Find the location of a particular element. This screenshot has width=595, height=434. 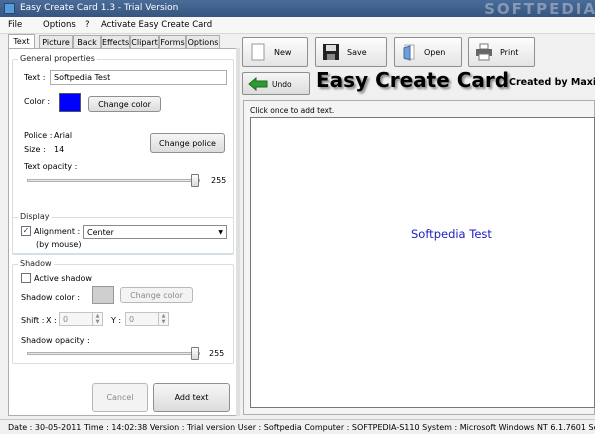

group-title: Display is located at coordinates (35, 216).